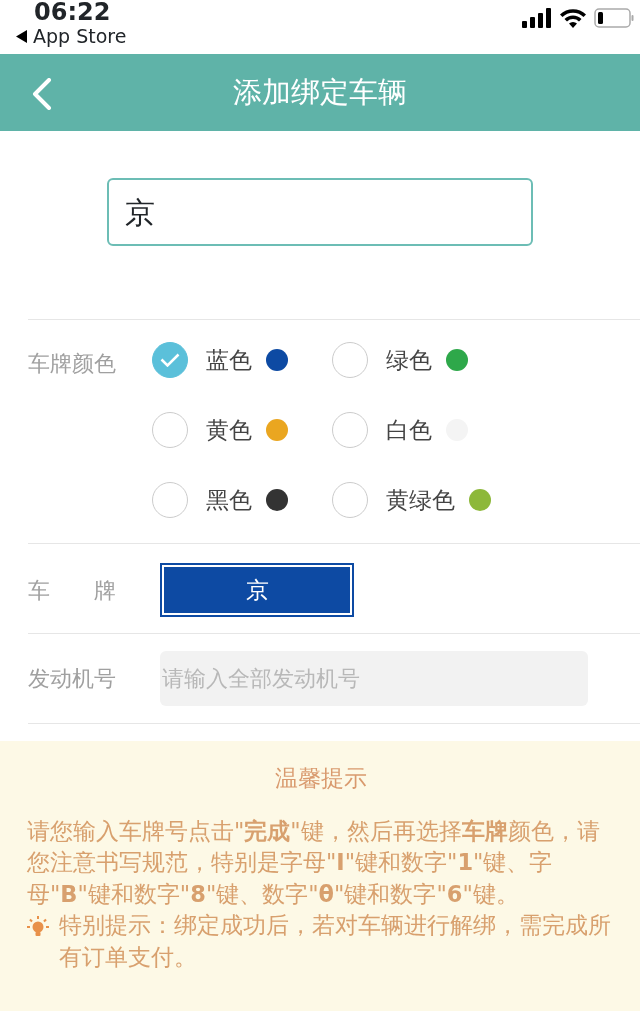 The image size is (640, 1015). Describe the element at coordinates (257, 590) in the screenshot. I see `license-plate: 京` at that location.